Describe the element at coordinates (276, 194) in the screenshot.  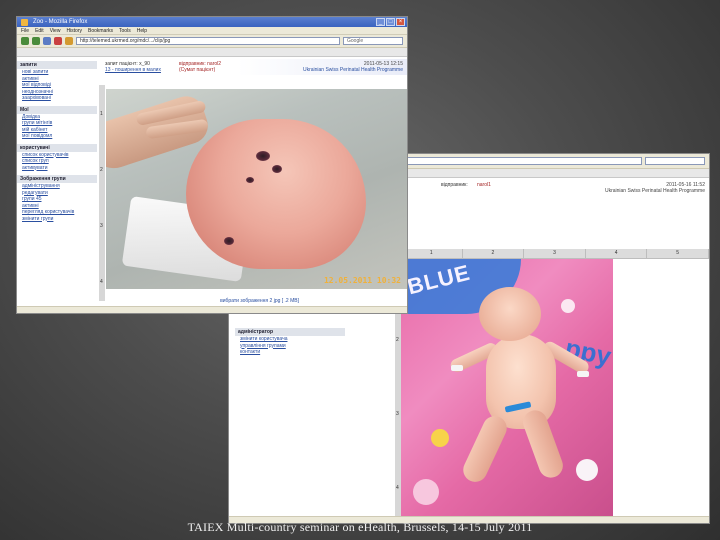
I see `infant-thigh` at that location.